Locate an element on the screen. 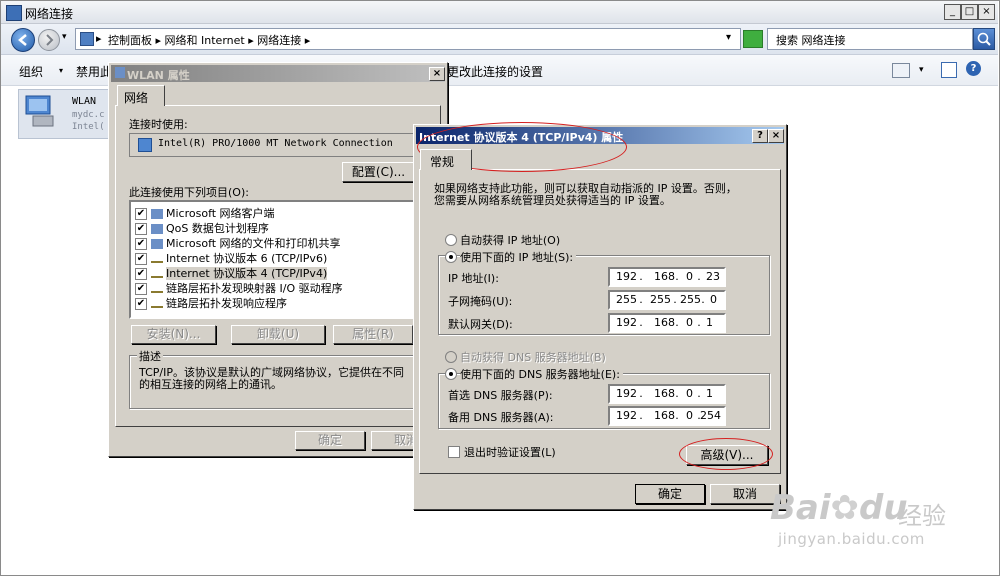 This screenshot has width=1000, height=576. list-item: ✔ 链路层拓扑发现响应程序 is located at coordinates (211, 302).